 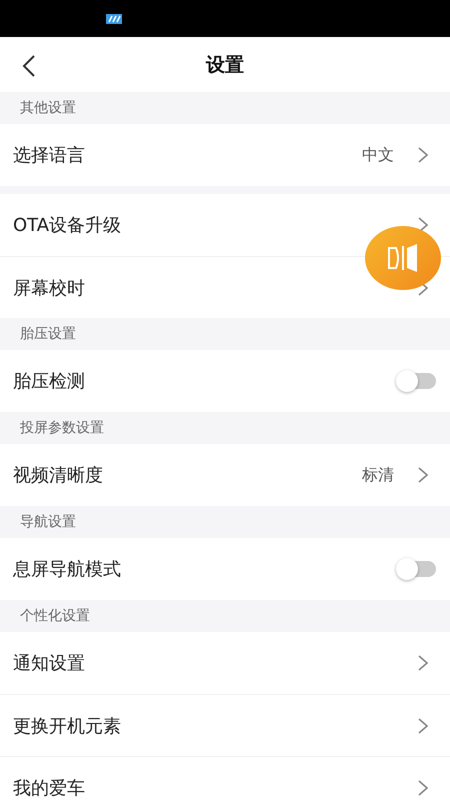 I want to click on row-value: 中文, so click(x=378, y=155).